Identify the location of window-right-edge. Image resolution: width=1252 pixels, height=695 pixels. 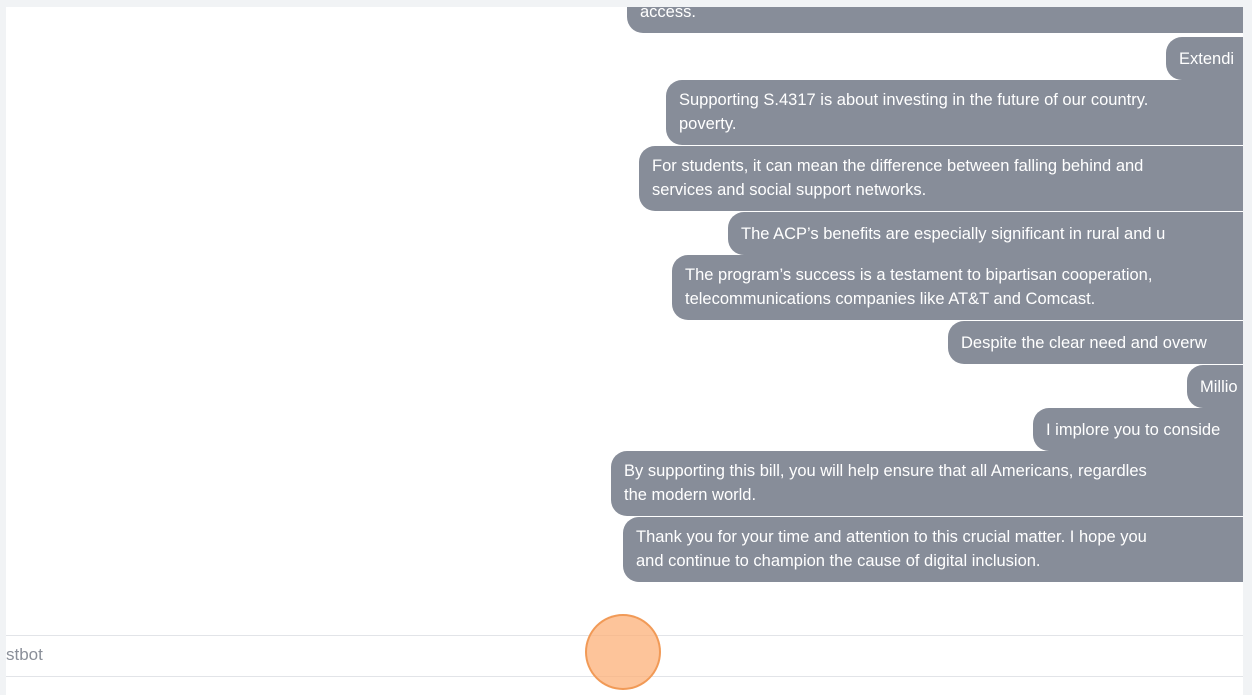
(1247, 347).